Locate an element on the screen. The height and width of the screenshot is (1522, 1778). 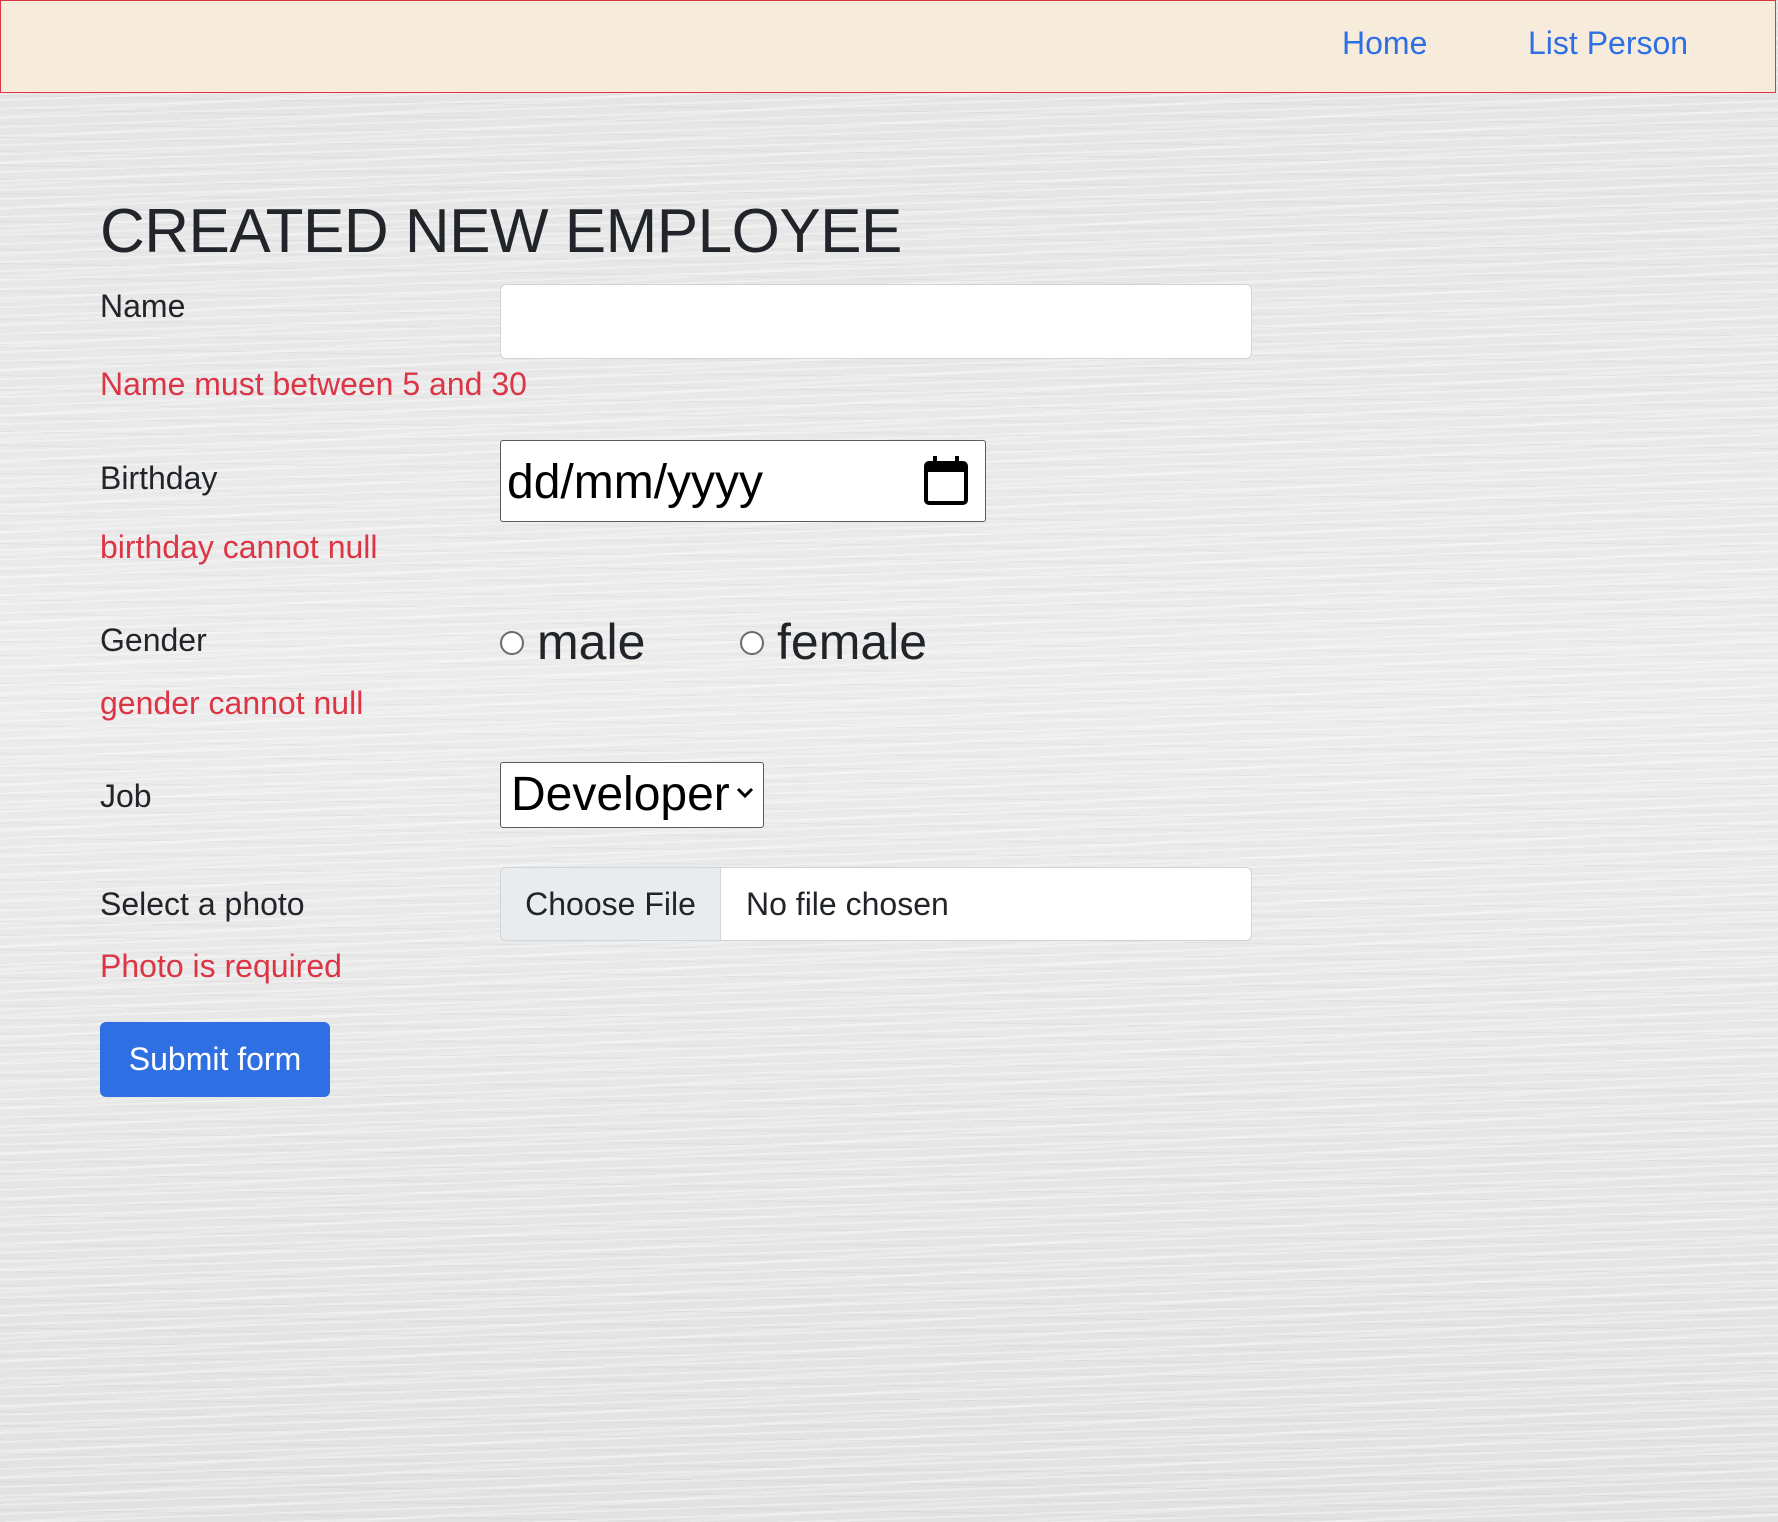
gender-error: gender cannot null is located at coordinates (232, 703).